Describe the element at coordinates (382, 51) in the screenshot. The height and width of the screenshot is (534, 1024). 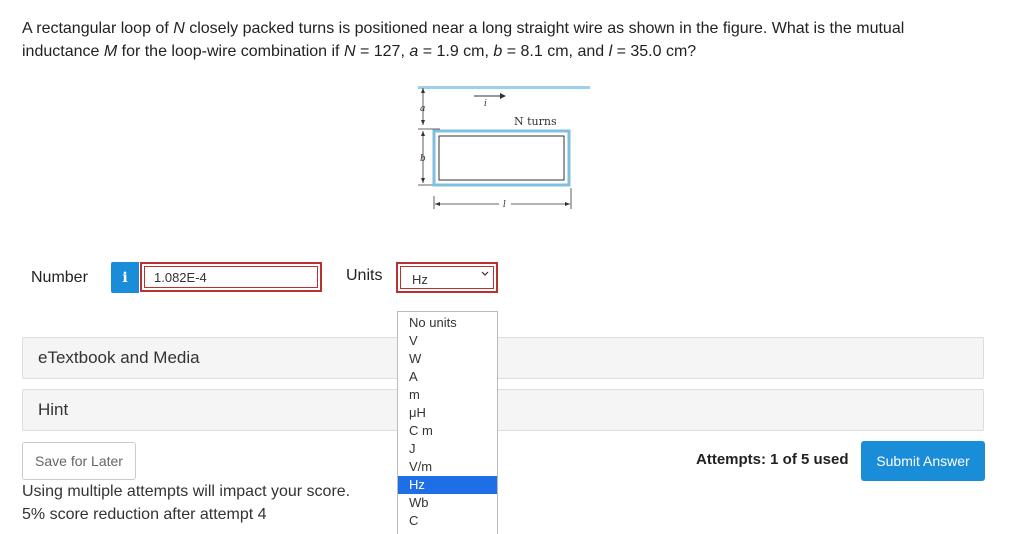
I see `question-part: = 127,` at that location.